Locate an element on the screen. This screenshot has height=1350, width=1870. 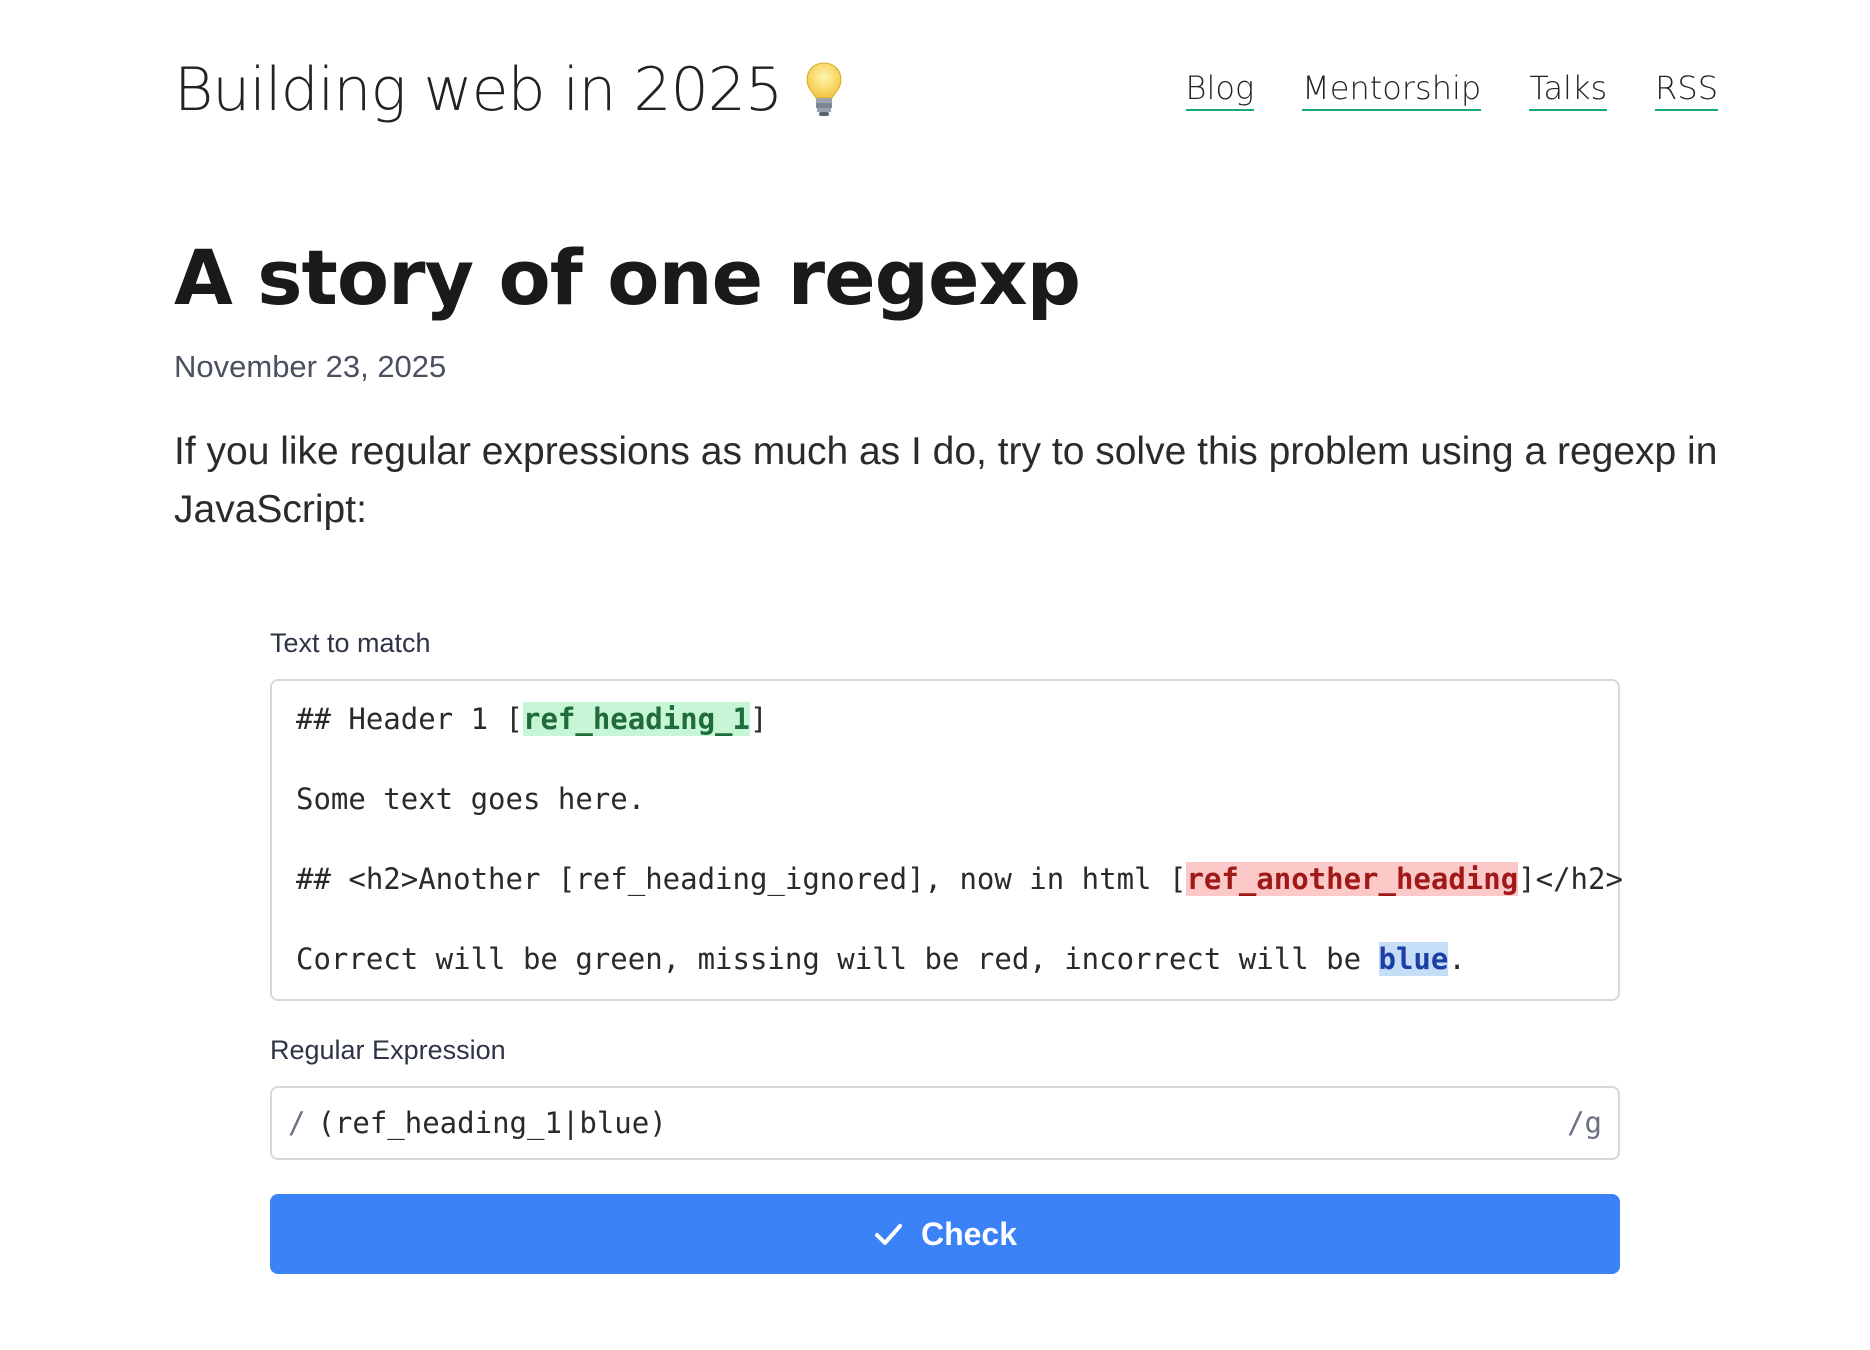
code-text: ]</h2> is located at coordinates (1570, 879).